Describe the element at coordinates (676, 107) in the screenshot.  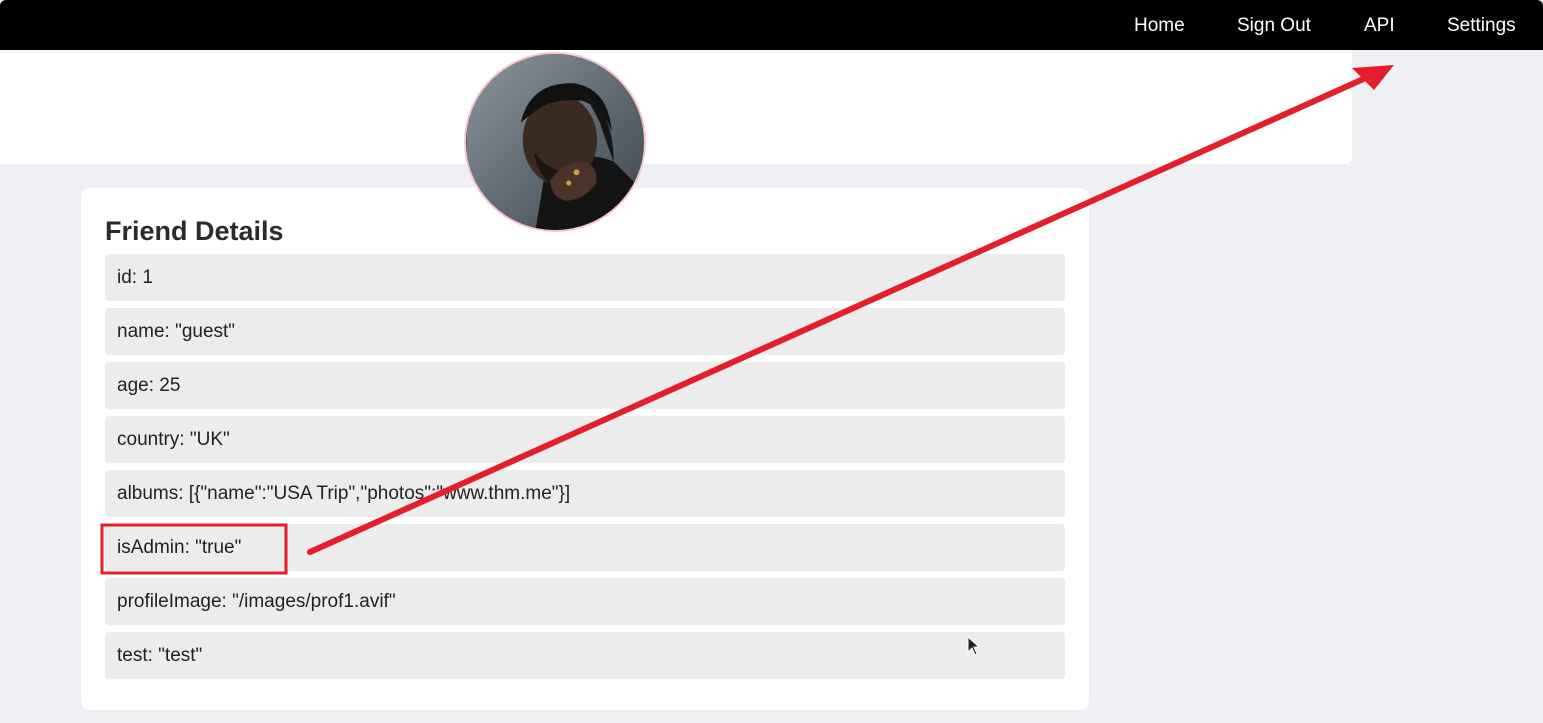
I see `profile-header-panel` at that location.